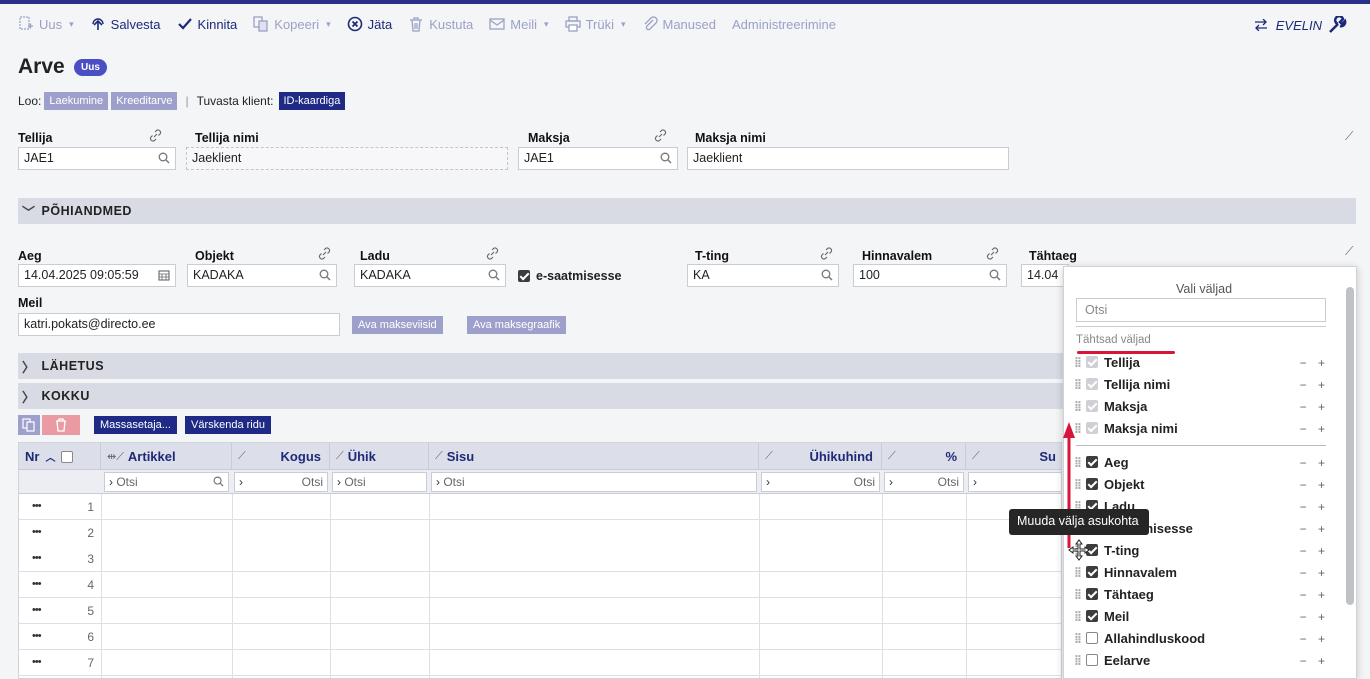  Describe the element at coordinates (1204, 484) in the screenshot. I see `field-item-objekt: ⣿ Objekt − +` at that location.